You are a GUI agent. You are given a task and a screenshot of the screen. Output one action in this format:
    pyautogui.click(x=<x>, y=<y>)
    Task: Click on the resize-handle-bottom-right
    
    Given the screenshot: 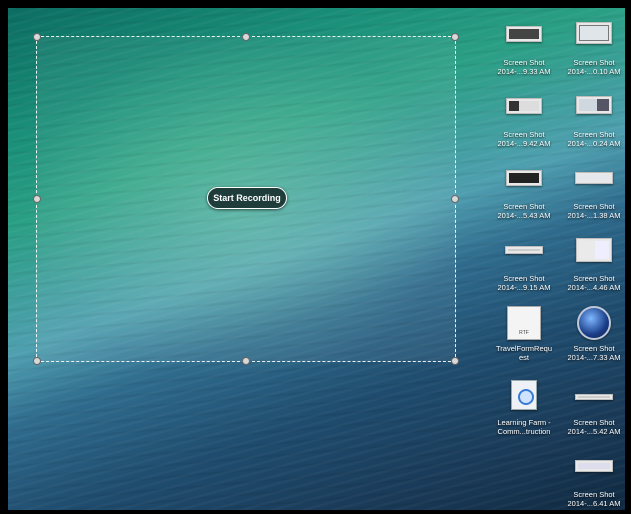 What is the action you would take?
    pyautogui.click(x=455, y=361)
    